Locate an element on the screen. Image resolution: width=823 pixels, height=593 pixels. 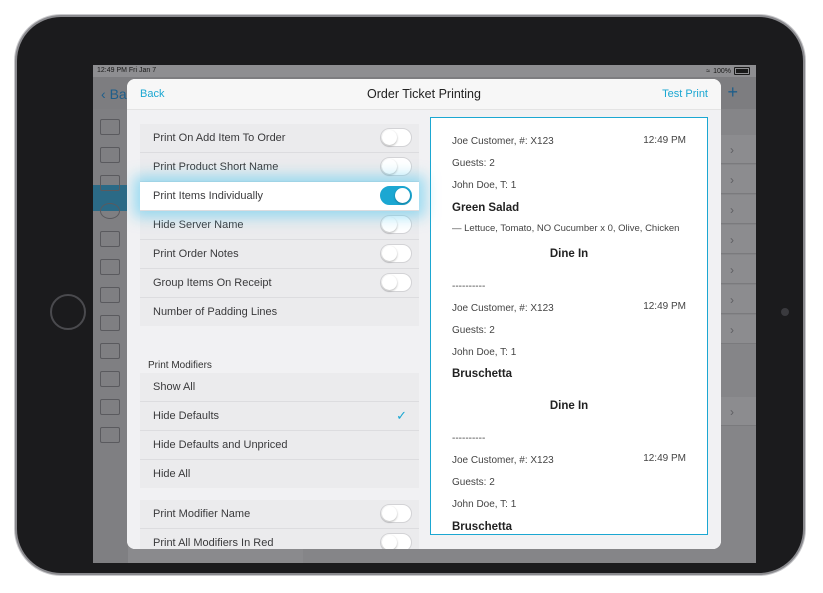
option-label: Hide Defaults is located at coordinates (186, 416).